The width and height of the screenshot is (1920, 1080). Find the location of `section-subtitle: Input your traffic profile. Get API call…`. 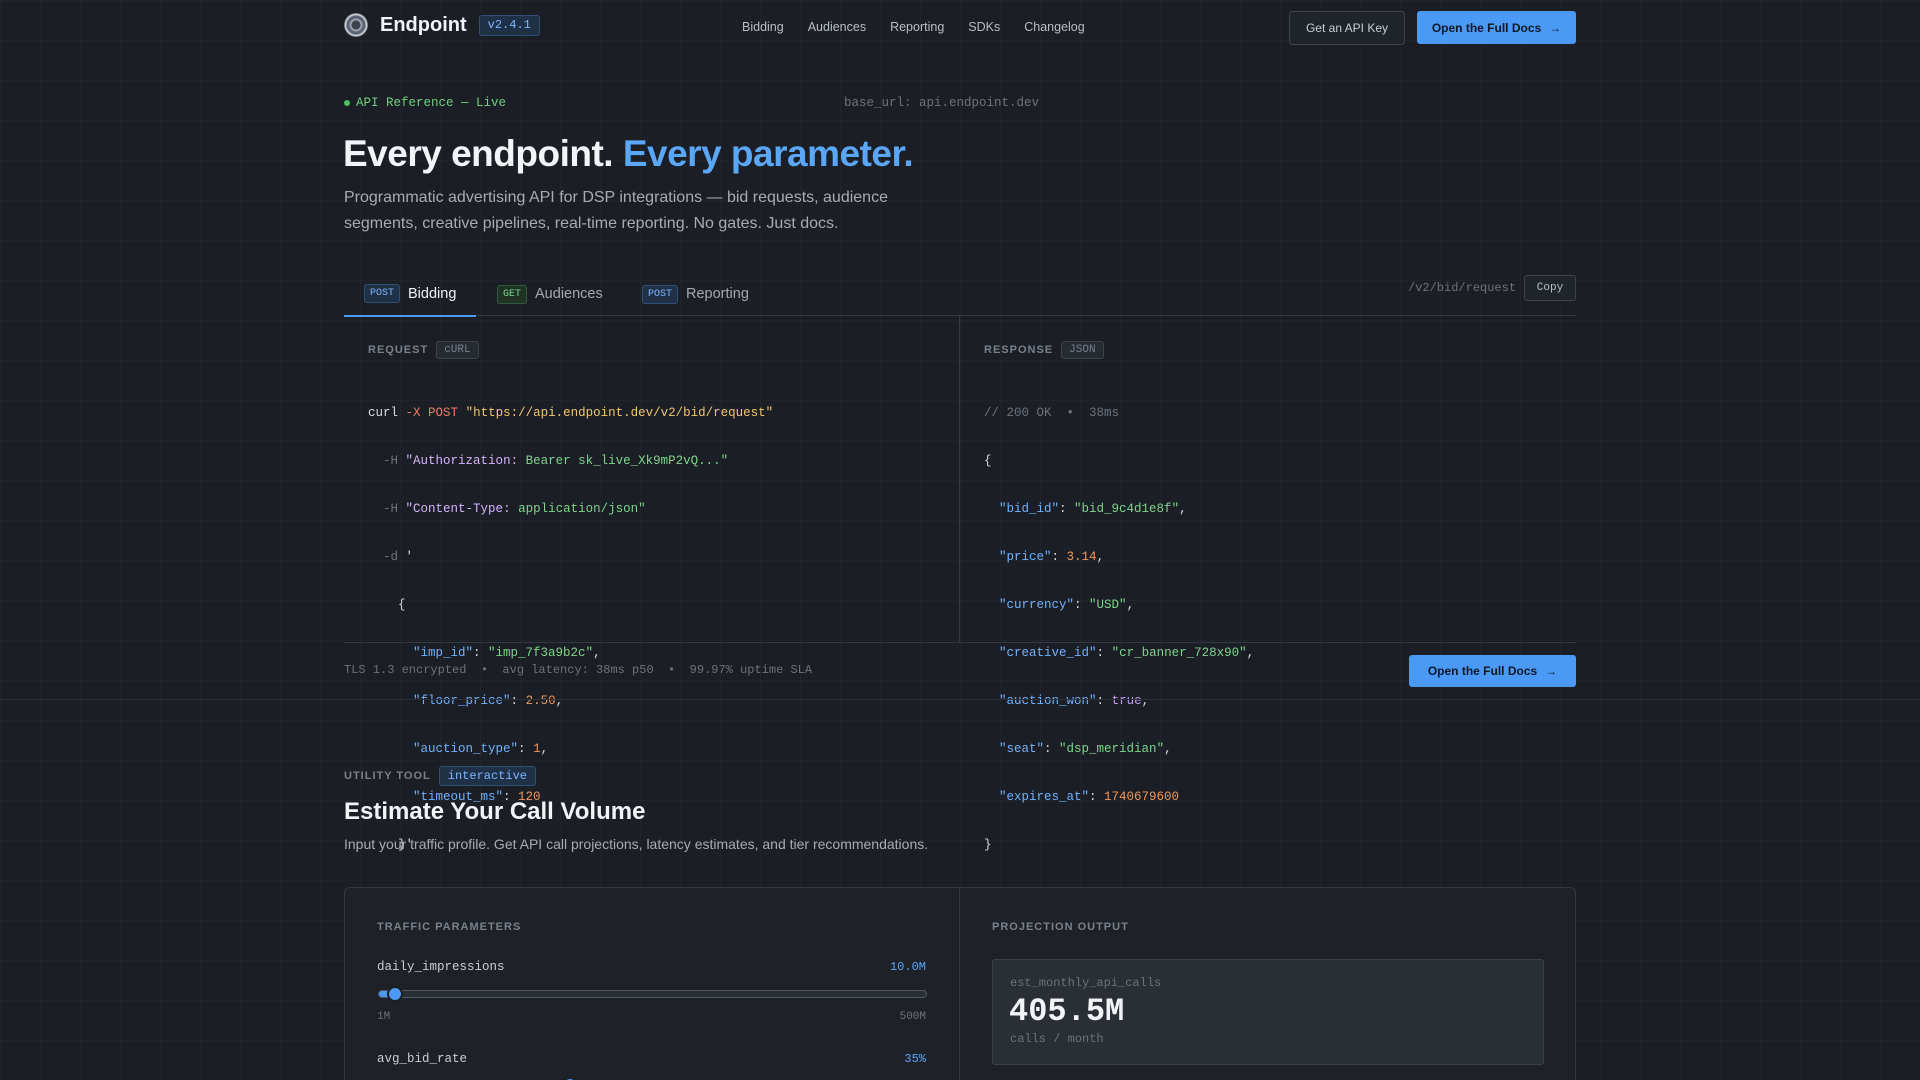

section-subtitle: Input your traffic profile. Get API call… is located at coordinates (636, 844).